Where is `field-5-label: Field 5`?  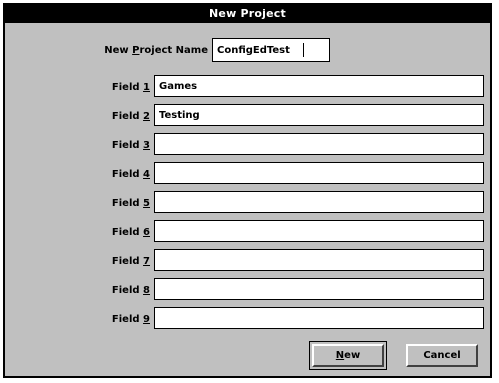
field-5-label: Field 5 is located at coordinates (130, 203).